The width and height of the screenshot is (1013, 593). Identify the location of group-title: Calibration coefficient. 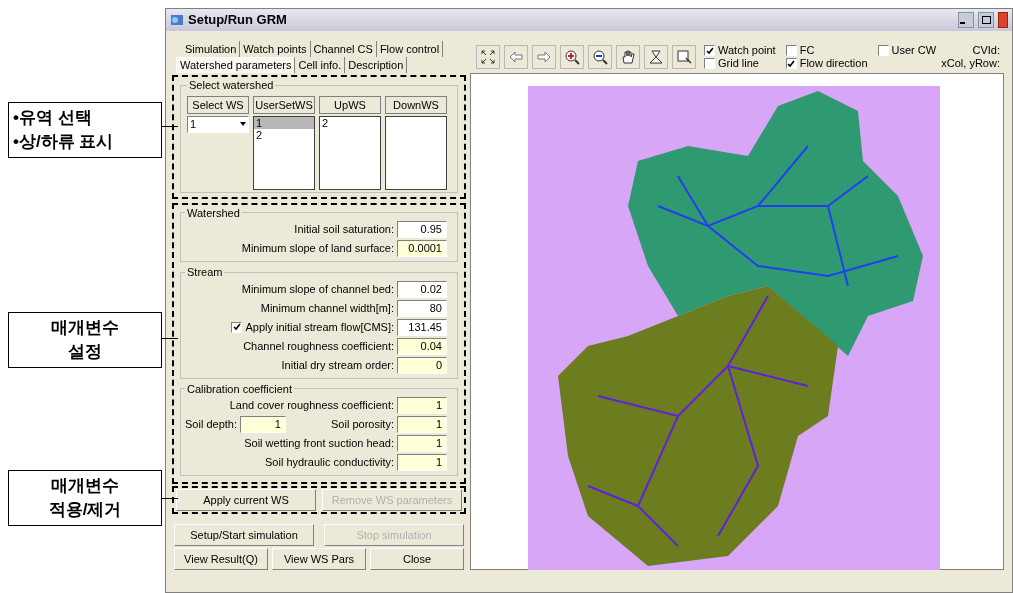
(239, 389).